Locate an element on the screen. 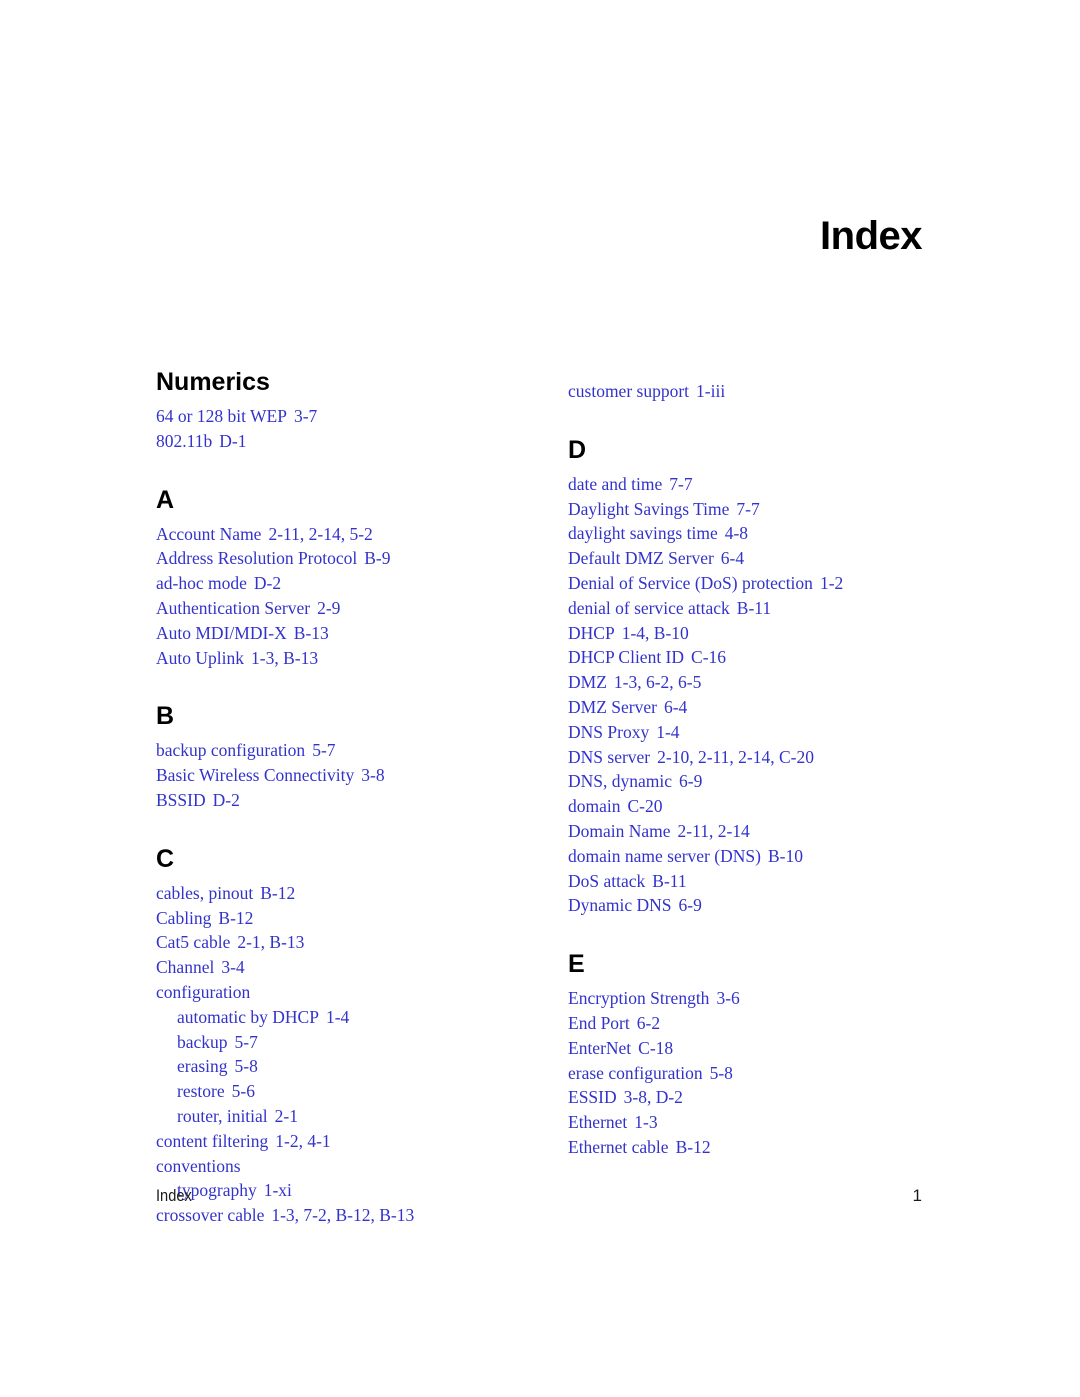 This screenshot has height=1397, width=1080. entry-locators: C-18 is located at coordinates (656, 1047).